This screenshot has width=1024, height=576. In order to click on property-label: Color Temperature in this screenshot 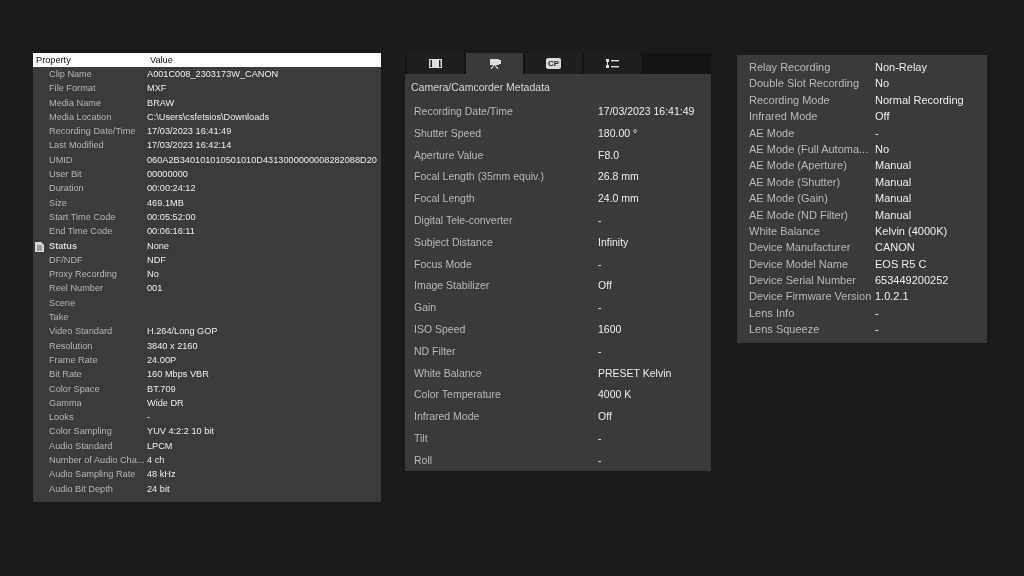, I will do `click(458, 395)`.